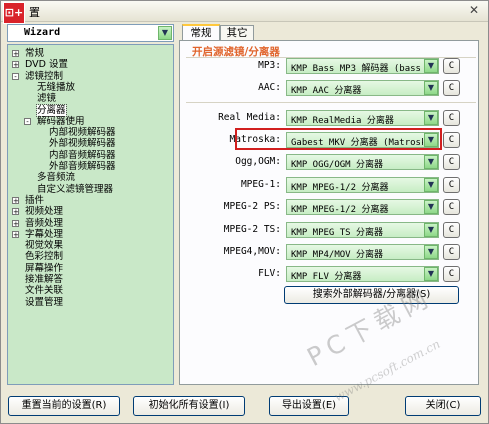 The image size is (489, 424). What do you see at coordinates (249, 117) in the screenshot?
I see `row-label: Real Media:` at bounding box center [249, 117].